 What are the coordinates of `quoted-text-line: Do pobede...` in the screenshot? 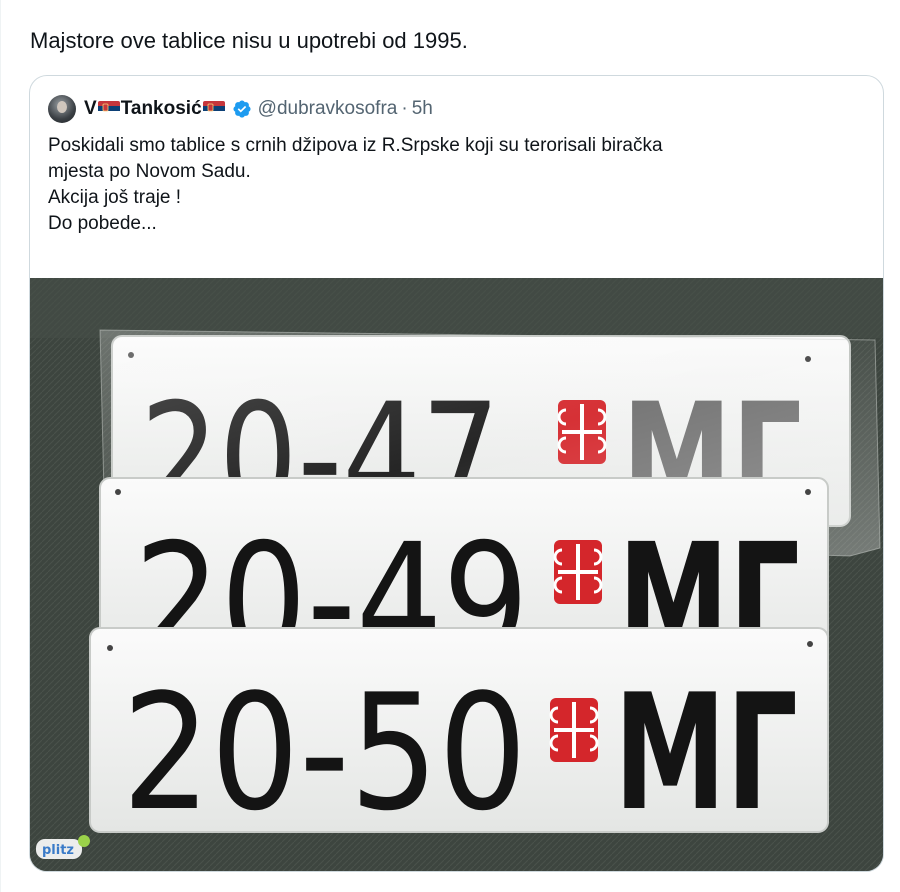 It's located at (102, 223).